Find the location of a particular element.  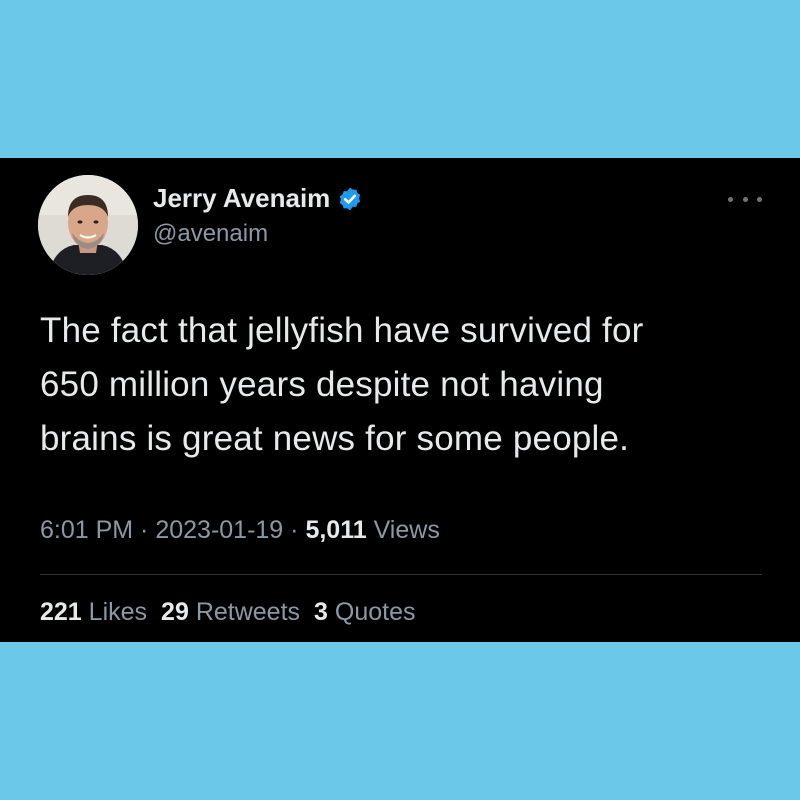

tweet-meta: 6:01 PM · 2023-01-19 · 5,011 Views is located at coordinates (240, 530).